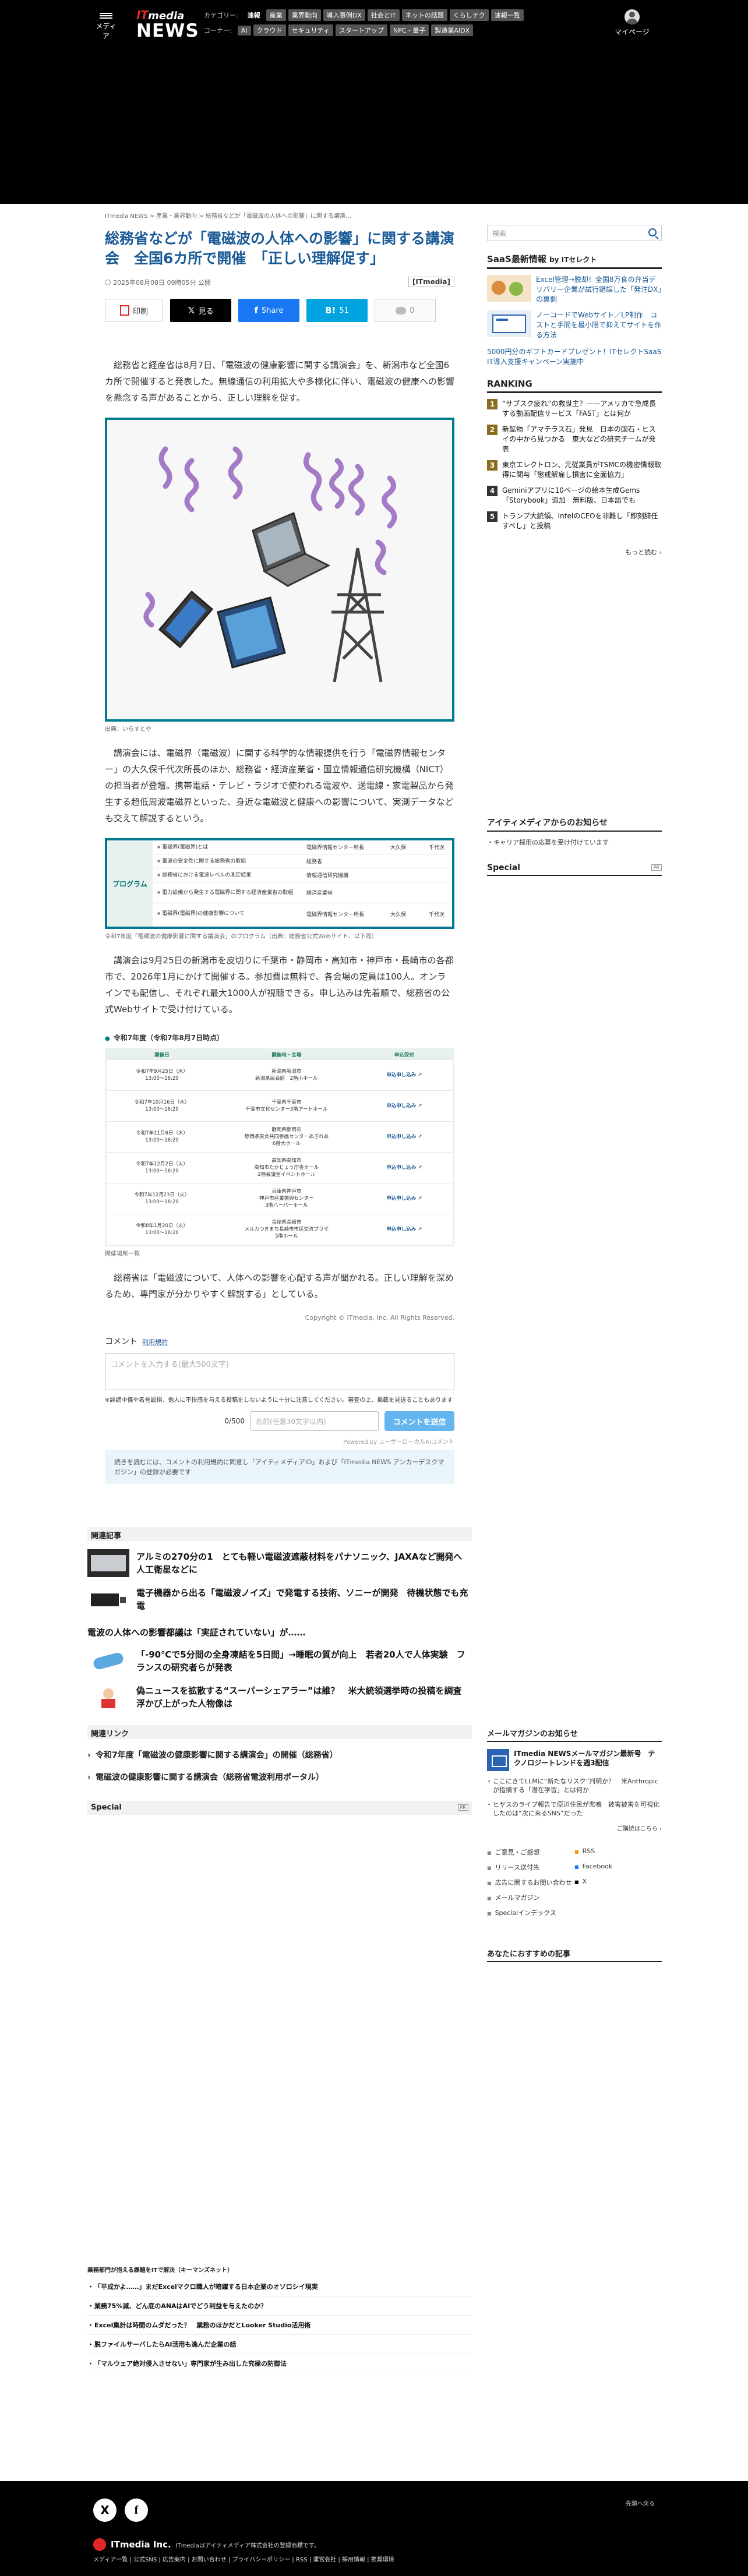 Image resolution: width=748 pixels, height=2576 pixels. What do you see at coordinates (574, 233) in the screenshot?
I see `search-input: 検索` at bounding box center [574, 233].